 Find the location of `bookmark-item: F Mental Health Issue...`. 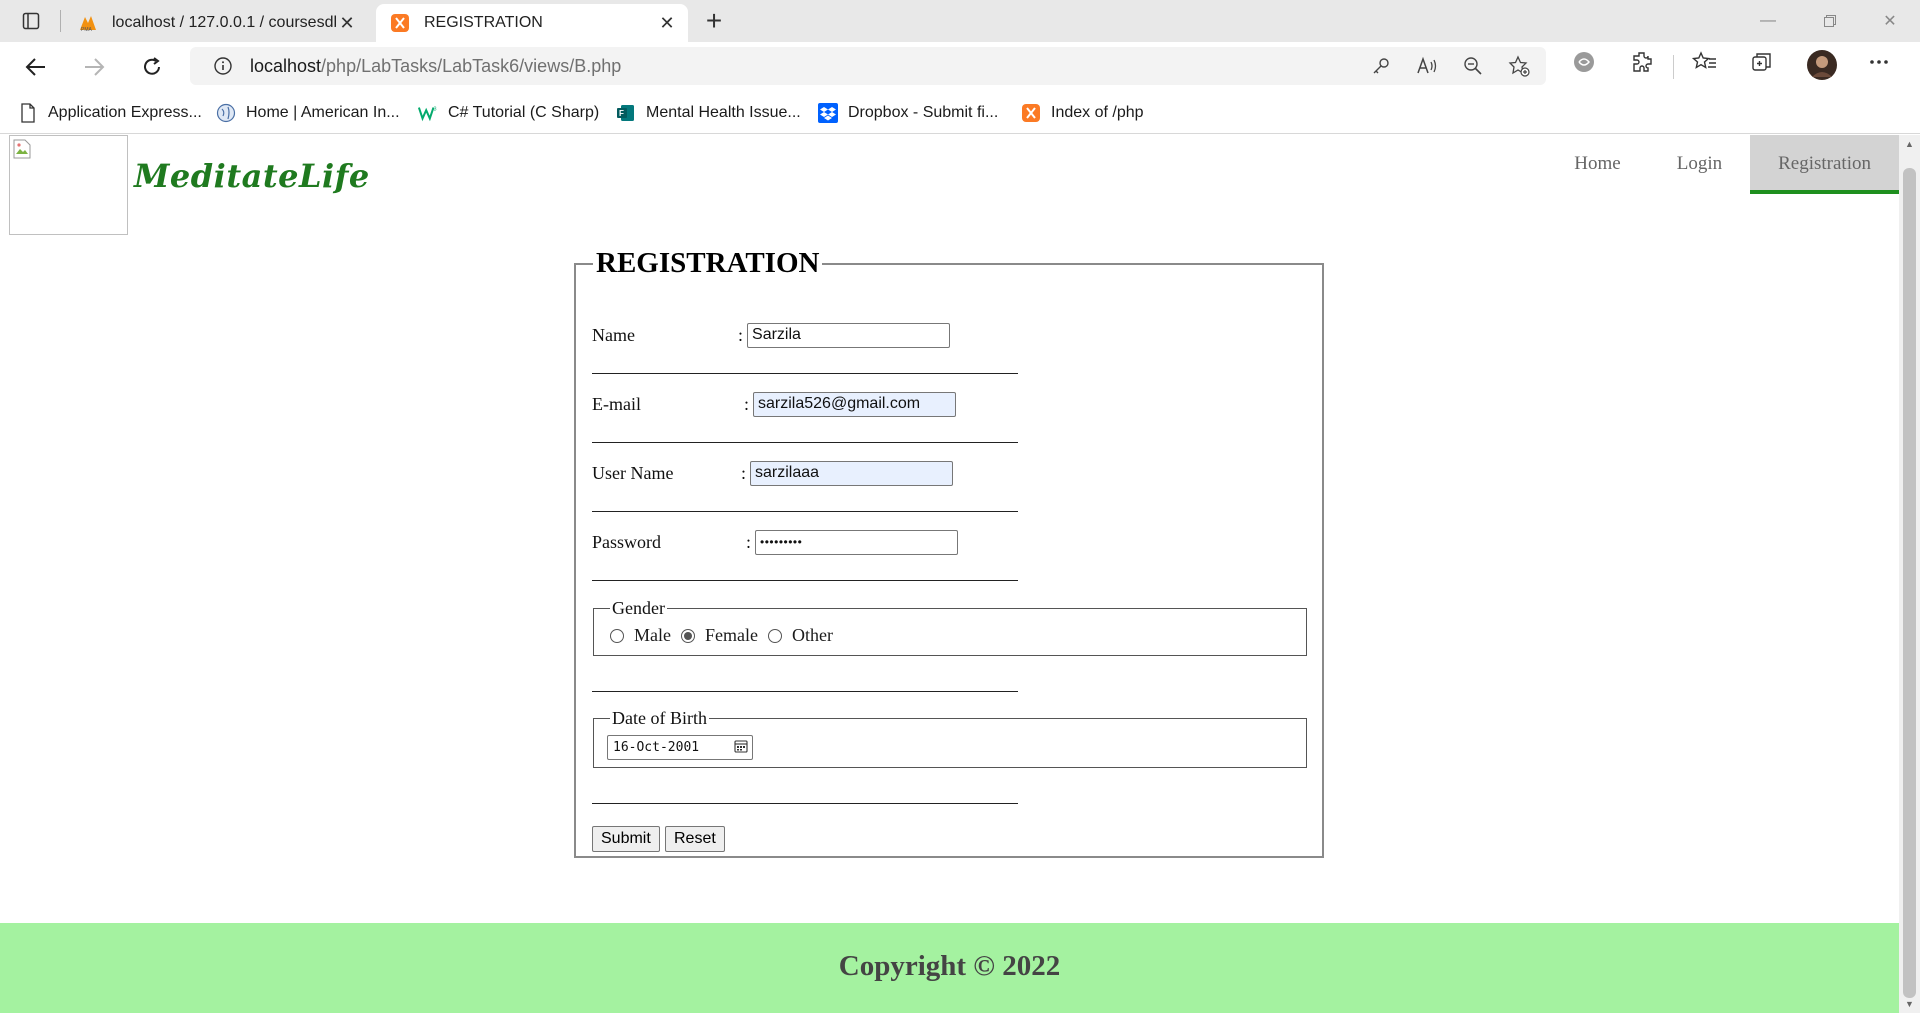

bookmark-item: F Mental Health Issue... is located at coordinates (708, 113).